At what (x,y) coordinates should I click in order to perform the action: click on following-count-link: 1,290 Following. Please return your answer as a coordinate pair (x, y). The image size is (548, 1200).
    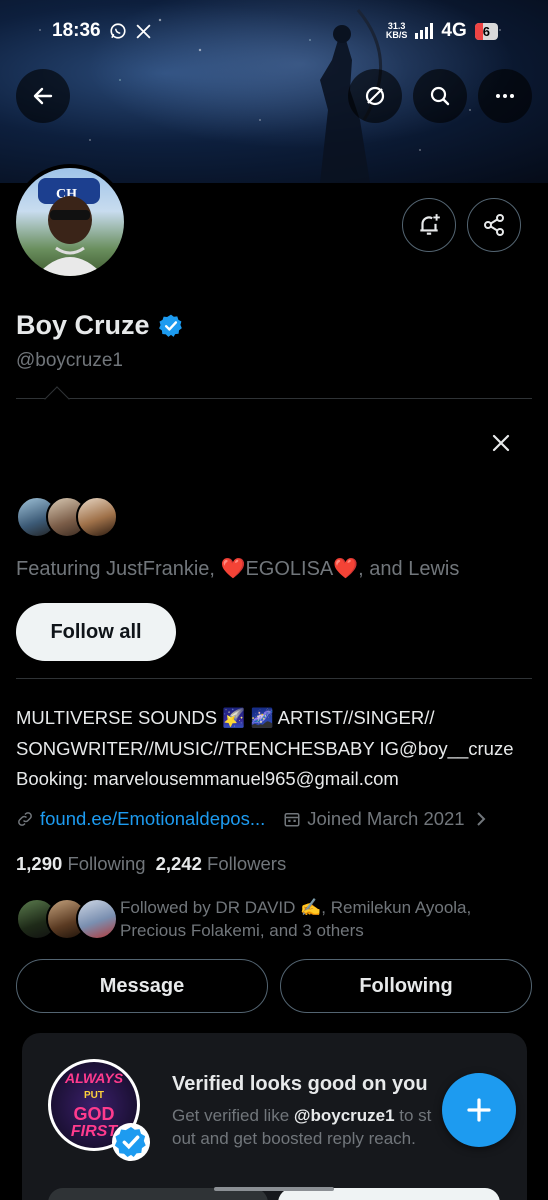
    Looking at the image, I should click on (81, 864).